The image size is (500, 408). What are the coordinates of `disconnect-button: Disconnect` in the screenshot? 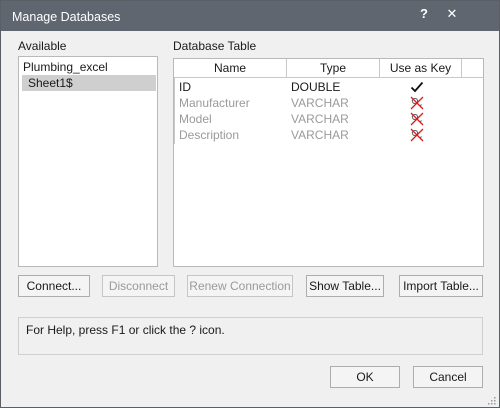 It's located at (138, 286).